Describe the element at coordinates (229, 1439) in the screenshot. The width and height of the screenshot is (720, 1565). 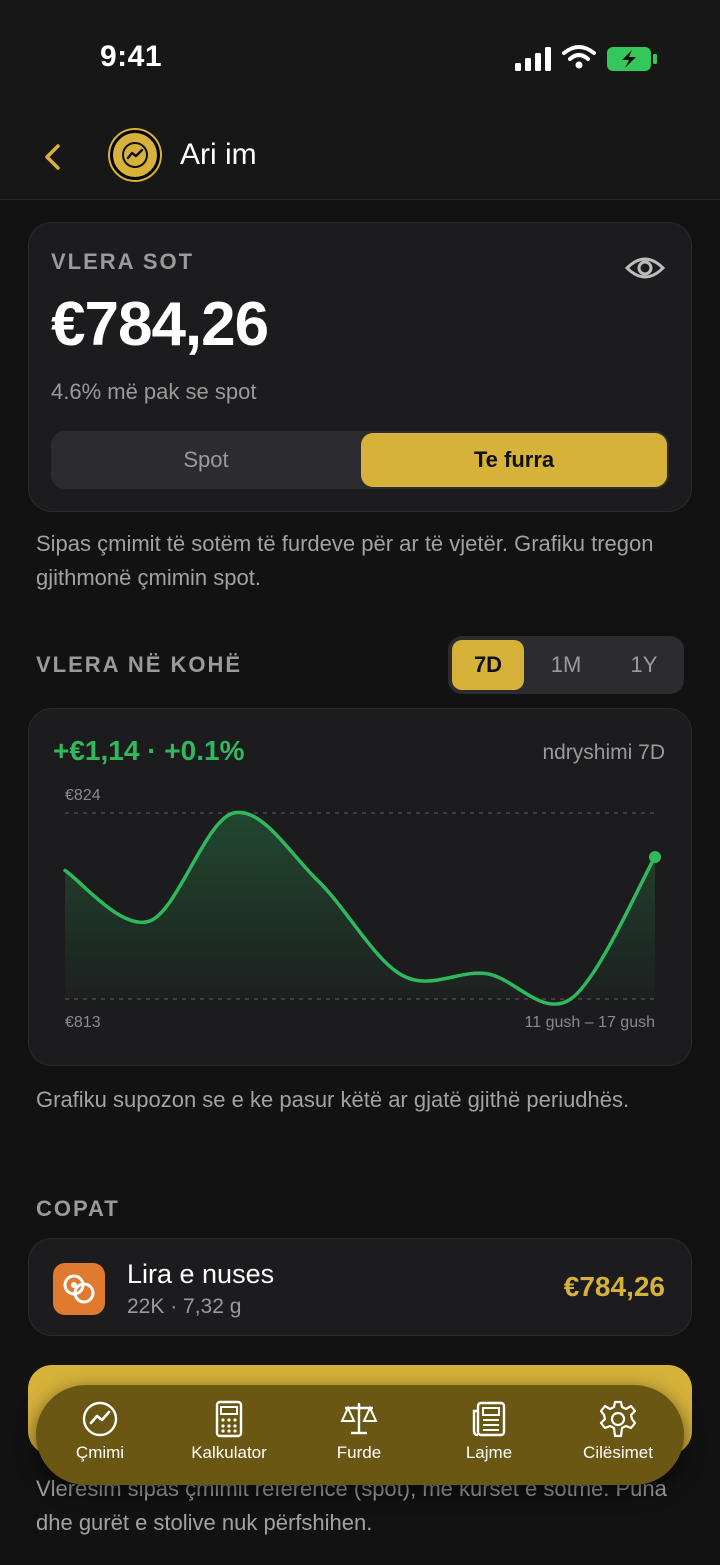
I see `tab-kalkulator: Kalkulator` at that location.